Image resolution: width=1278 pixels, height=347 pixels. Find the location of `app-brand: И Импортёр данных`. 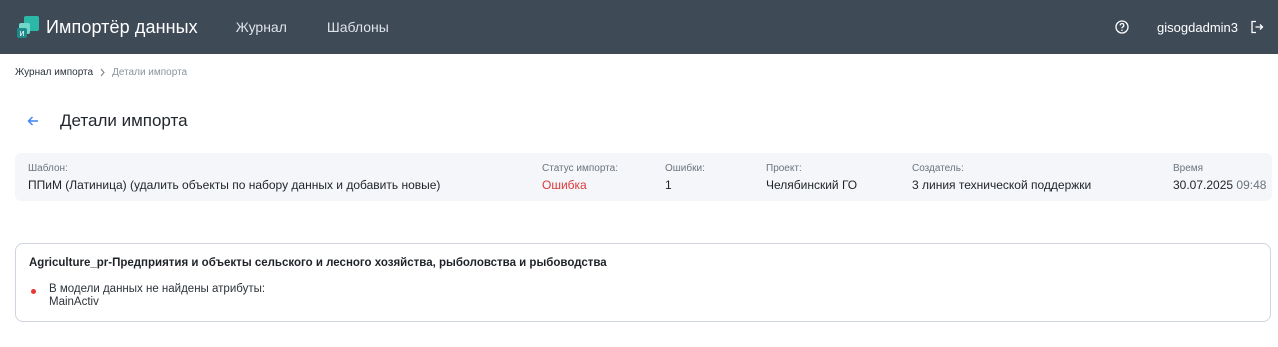

app-brand: И Импортёр данных is located at coordinates (107, 27).